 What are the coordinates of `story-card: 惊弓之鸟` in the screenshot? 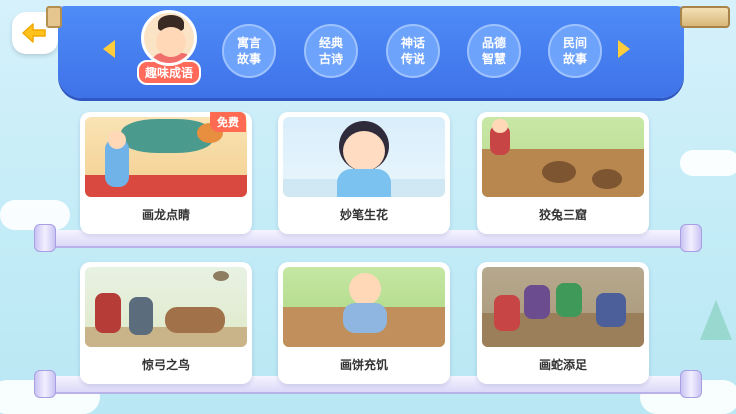 It's located at (166, 323).